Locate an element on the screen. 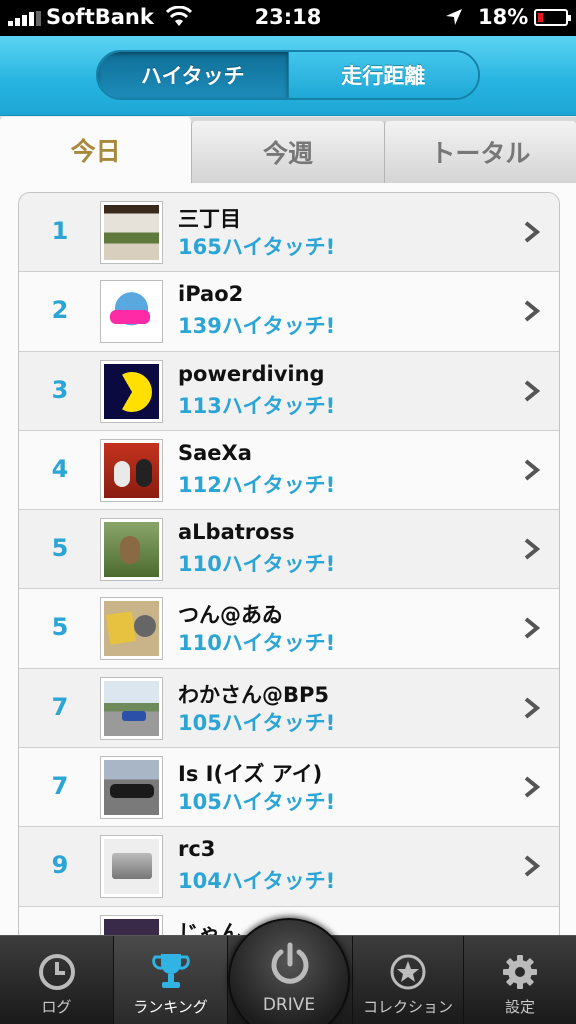  user-name: わかさん@BP5 is located at coordinates (254, 694).